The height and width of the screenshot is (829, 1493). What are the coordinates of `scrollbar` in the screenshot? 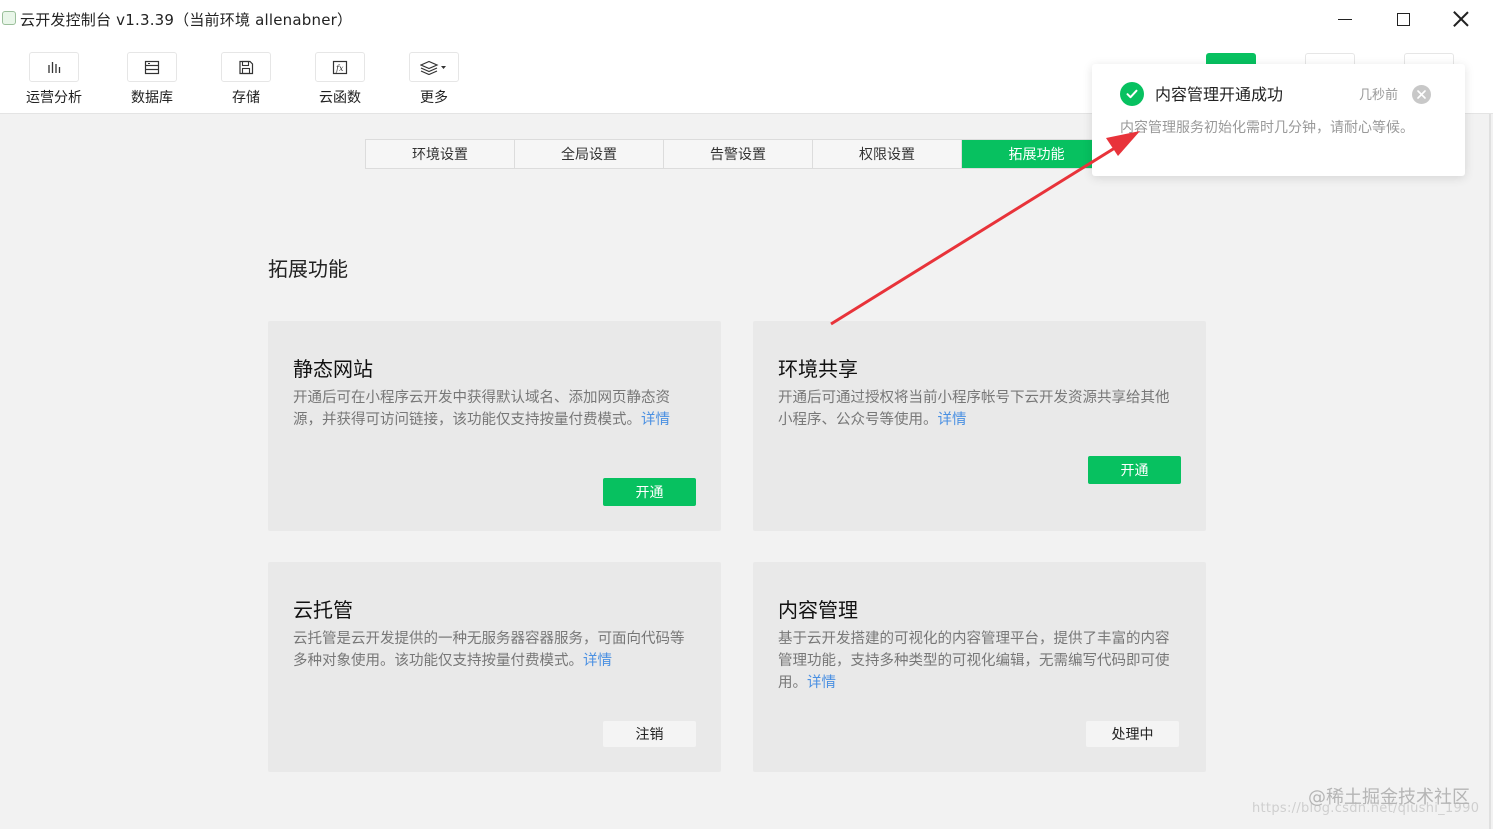 It's located at (1490, 471).